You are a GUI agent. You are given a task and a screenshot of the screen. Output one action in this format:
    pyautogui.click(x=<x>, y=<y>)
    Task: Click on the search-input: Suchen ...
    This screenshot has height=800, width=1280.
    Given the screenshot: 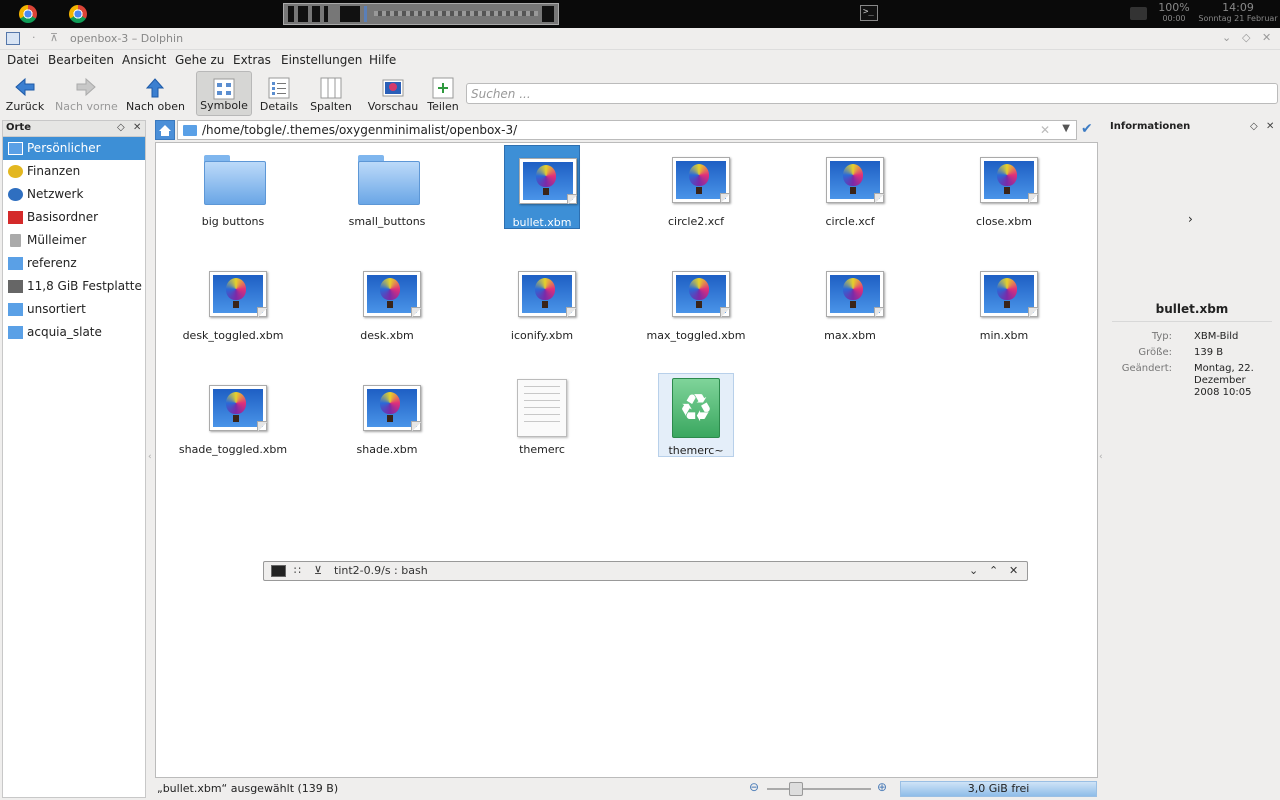 What is the action you would take?
    pyautogui.click(x=872, y=93)
    